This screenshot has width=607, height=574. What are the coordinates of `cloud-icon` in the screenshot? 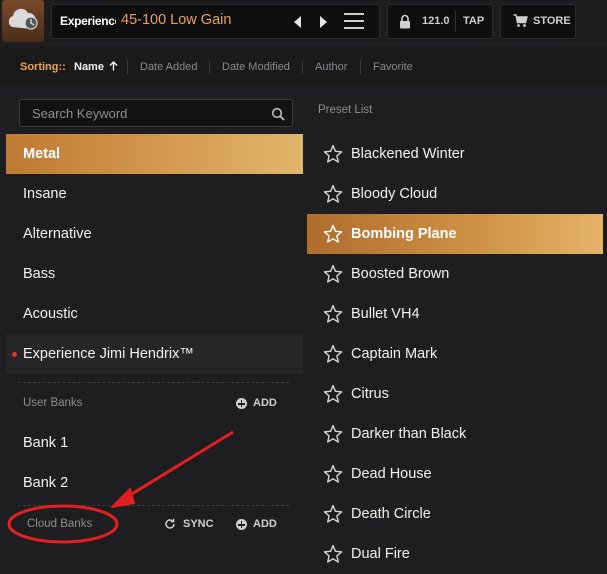 It's located at (23, 19).